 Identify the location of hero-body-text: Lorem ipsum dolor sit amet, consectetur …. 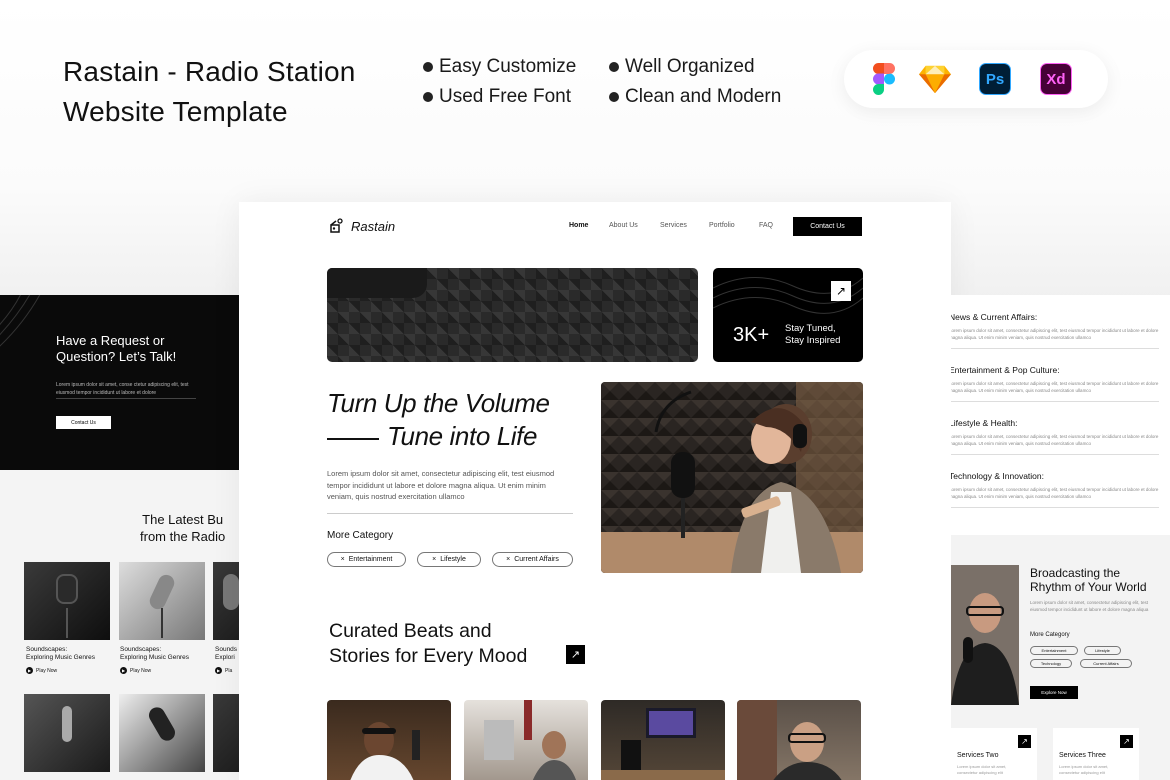
(441, 485).